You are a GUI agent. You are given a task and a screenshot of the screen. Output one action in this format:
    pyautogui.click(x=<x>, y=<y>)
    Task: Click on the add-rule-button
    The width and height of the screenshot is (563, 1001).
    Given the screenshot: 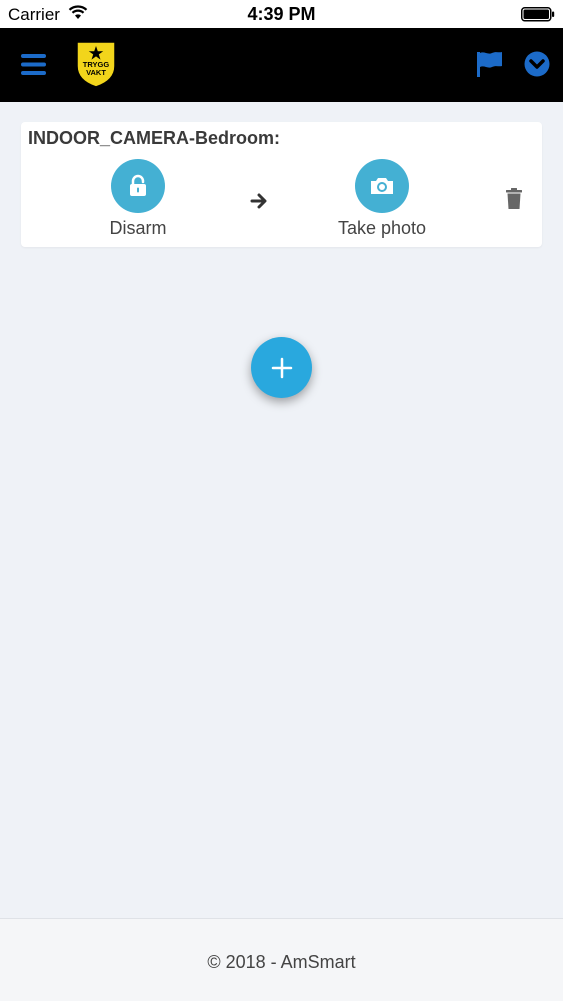 What is the action you would take?
    pyautogui.click(x=281, y=367)
    